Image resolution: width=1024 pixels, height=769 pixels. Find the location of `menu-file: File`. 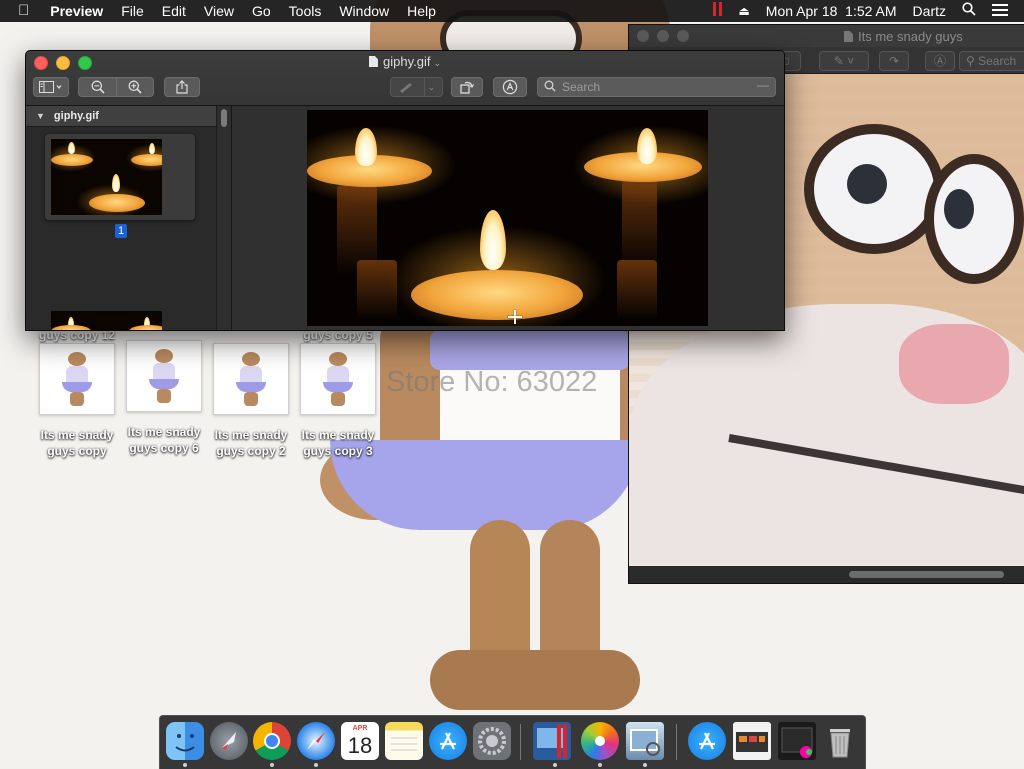

menu-file: File is located at coordinates (132, 11).